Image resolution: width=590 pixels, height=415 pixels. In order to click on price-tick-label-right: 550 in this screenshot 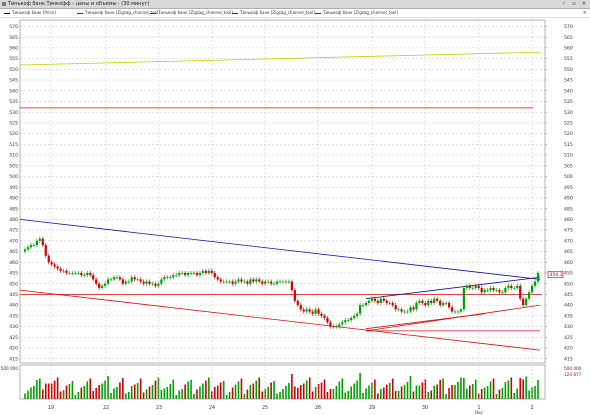, I will do `click(568, 70)`.